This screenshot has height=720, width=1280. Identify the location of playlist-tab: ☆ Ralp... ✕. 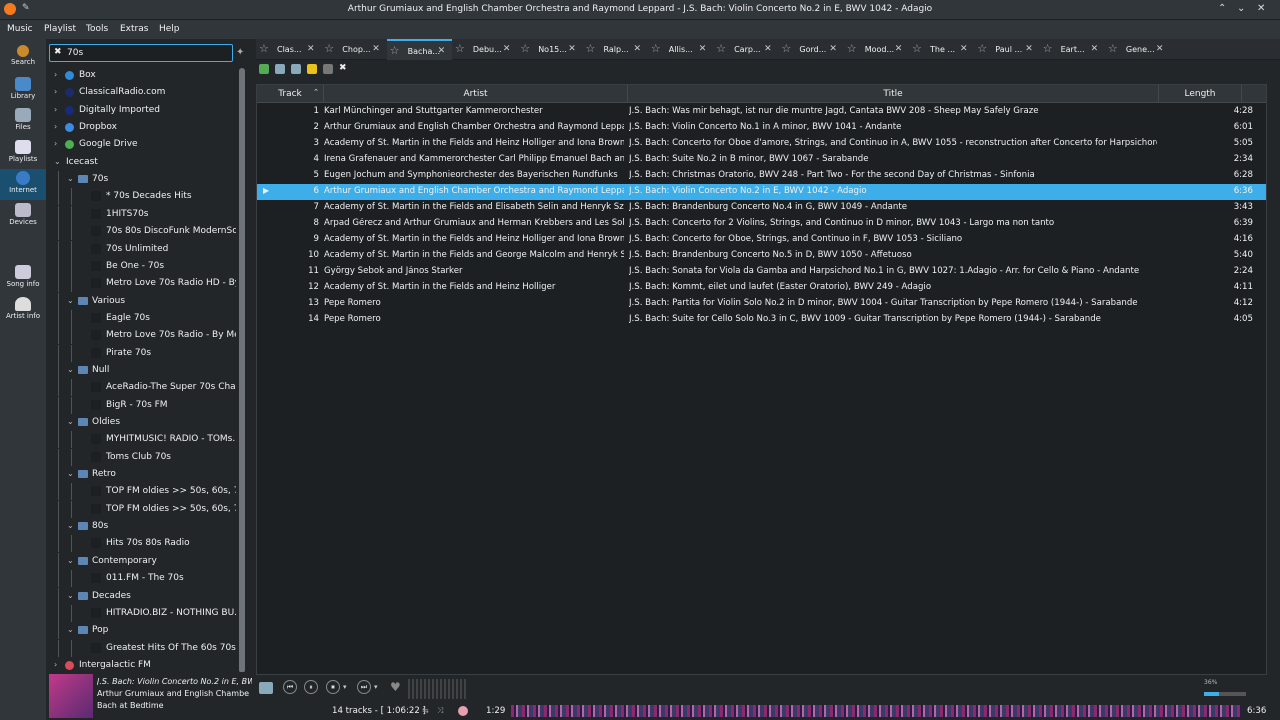
(615, 49).